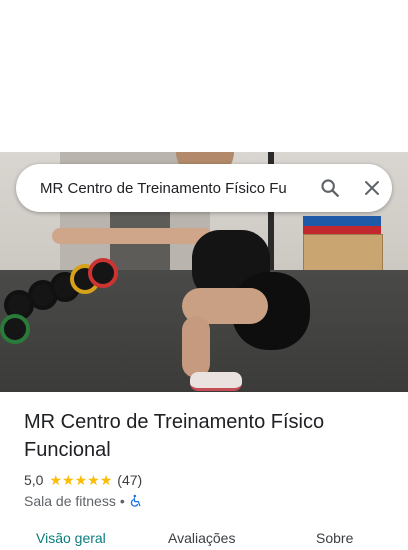 The height and width of the screenshot is (550, 408). I want to click on rating-row: 5,0 ★ ★ ★ ★ ★ (47), so click(83, 480).